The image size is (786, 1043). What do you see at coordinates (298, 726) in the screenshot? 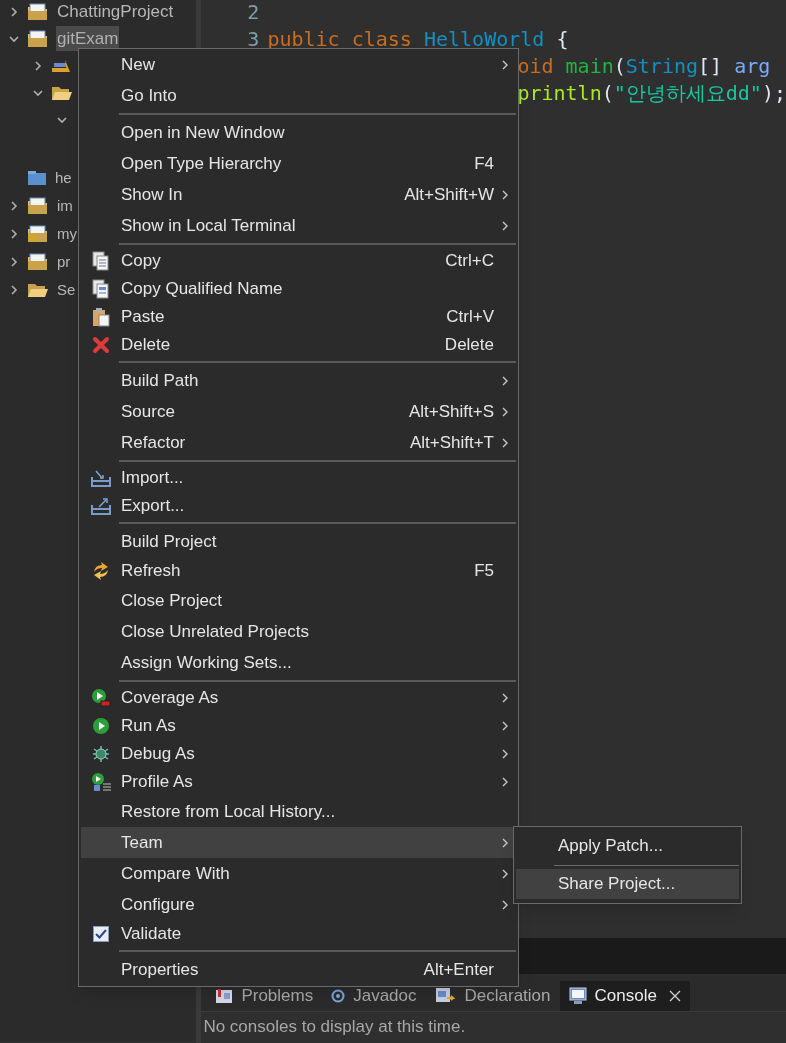
I see `menu-item: Run As` at bounding box center [298, 726].